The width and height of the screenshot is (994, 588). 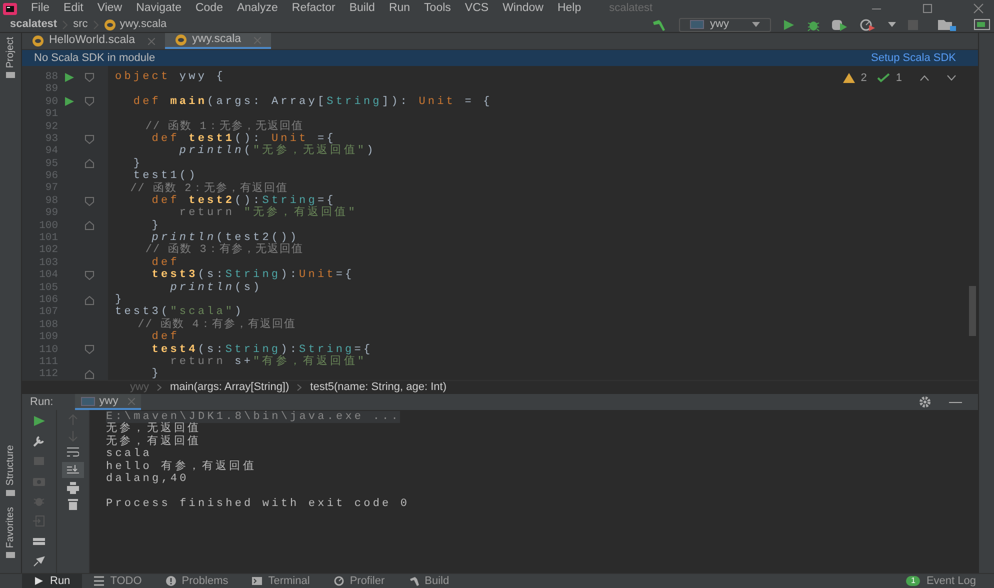 What do you see at coordinates (11, 58) in the screenshot?
I see `side-tool-tab: Project` at bounding box center [11, 58].